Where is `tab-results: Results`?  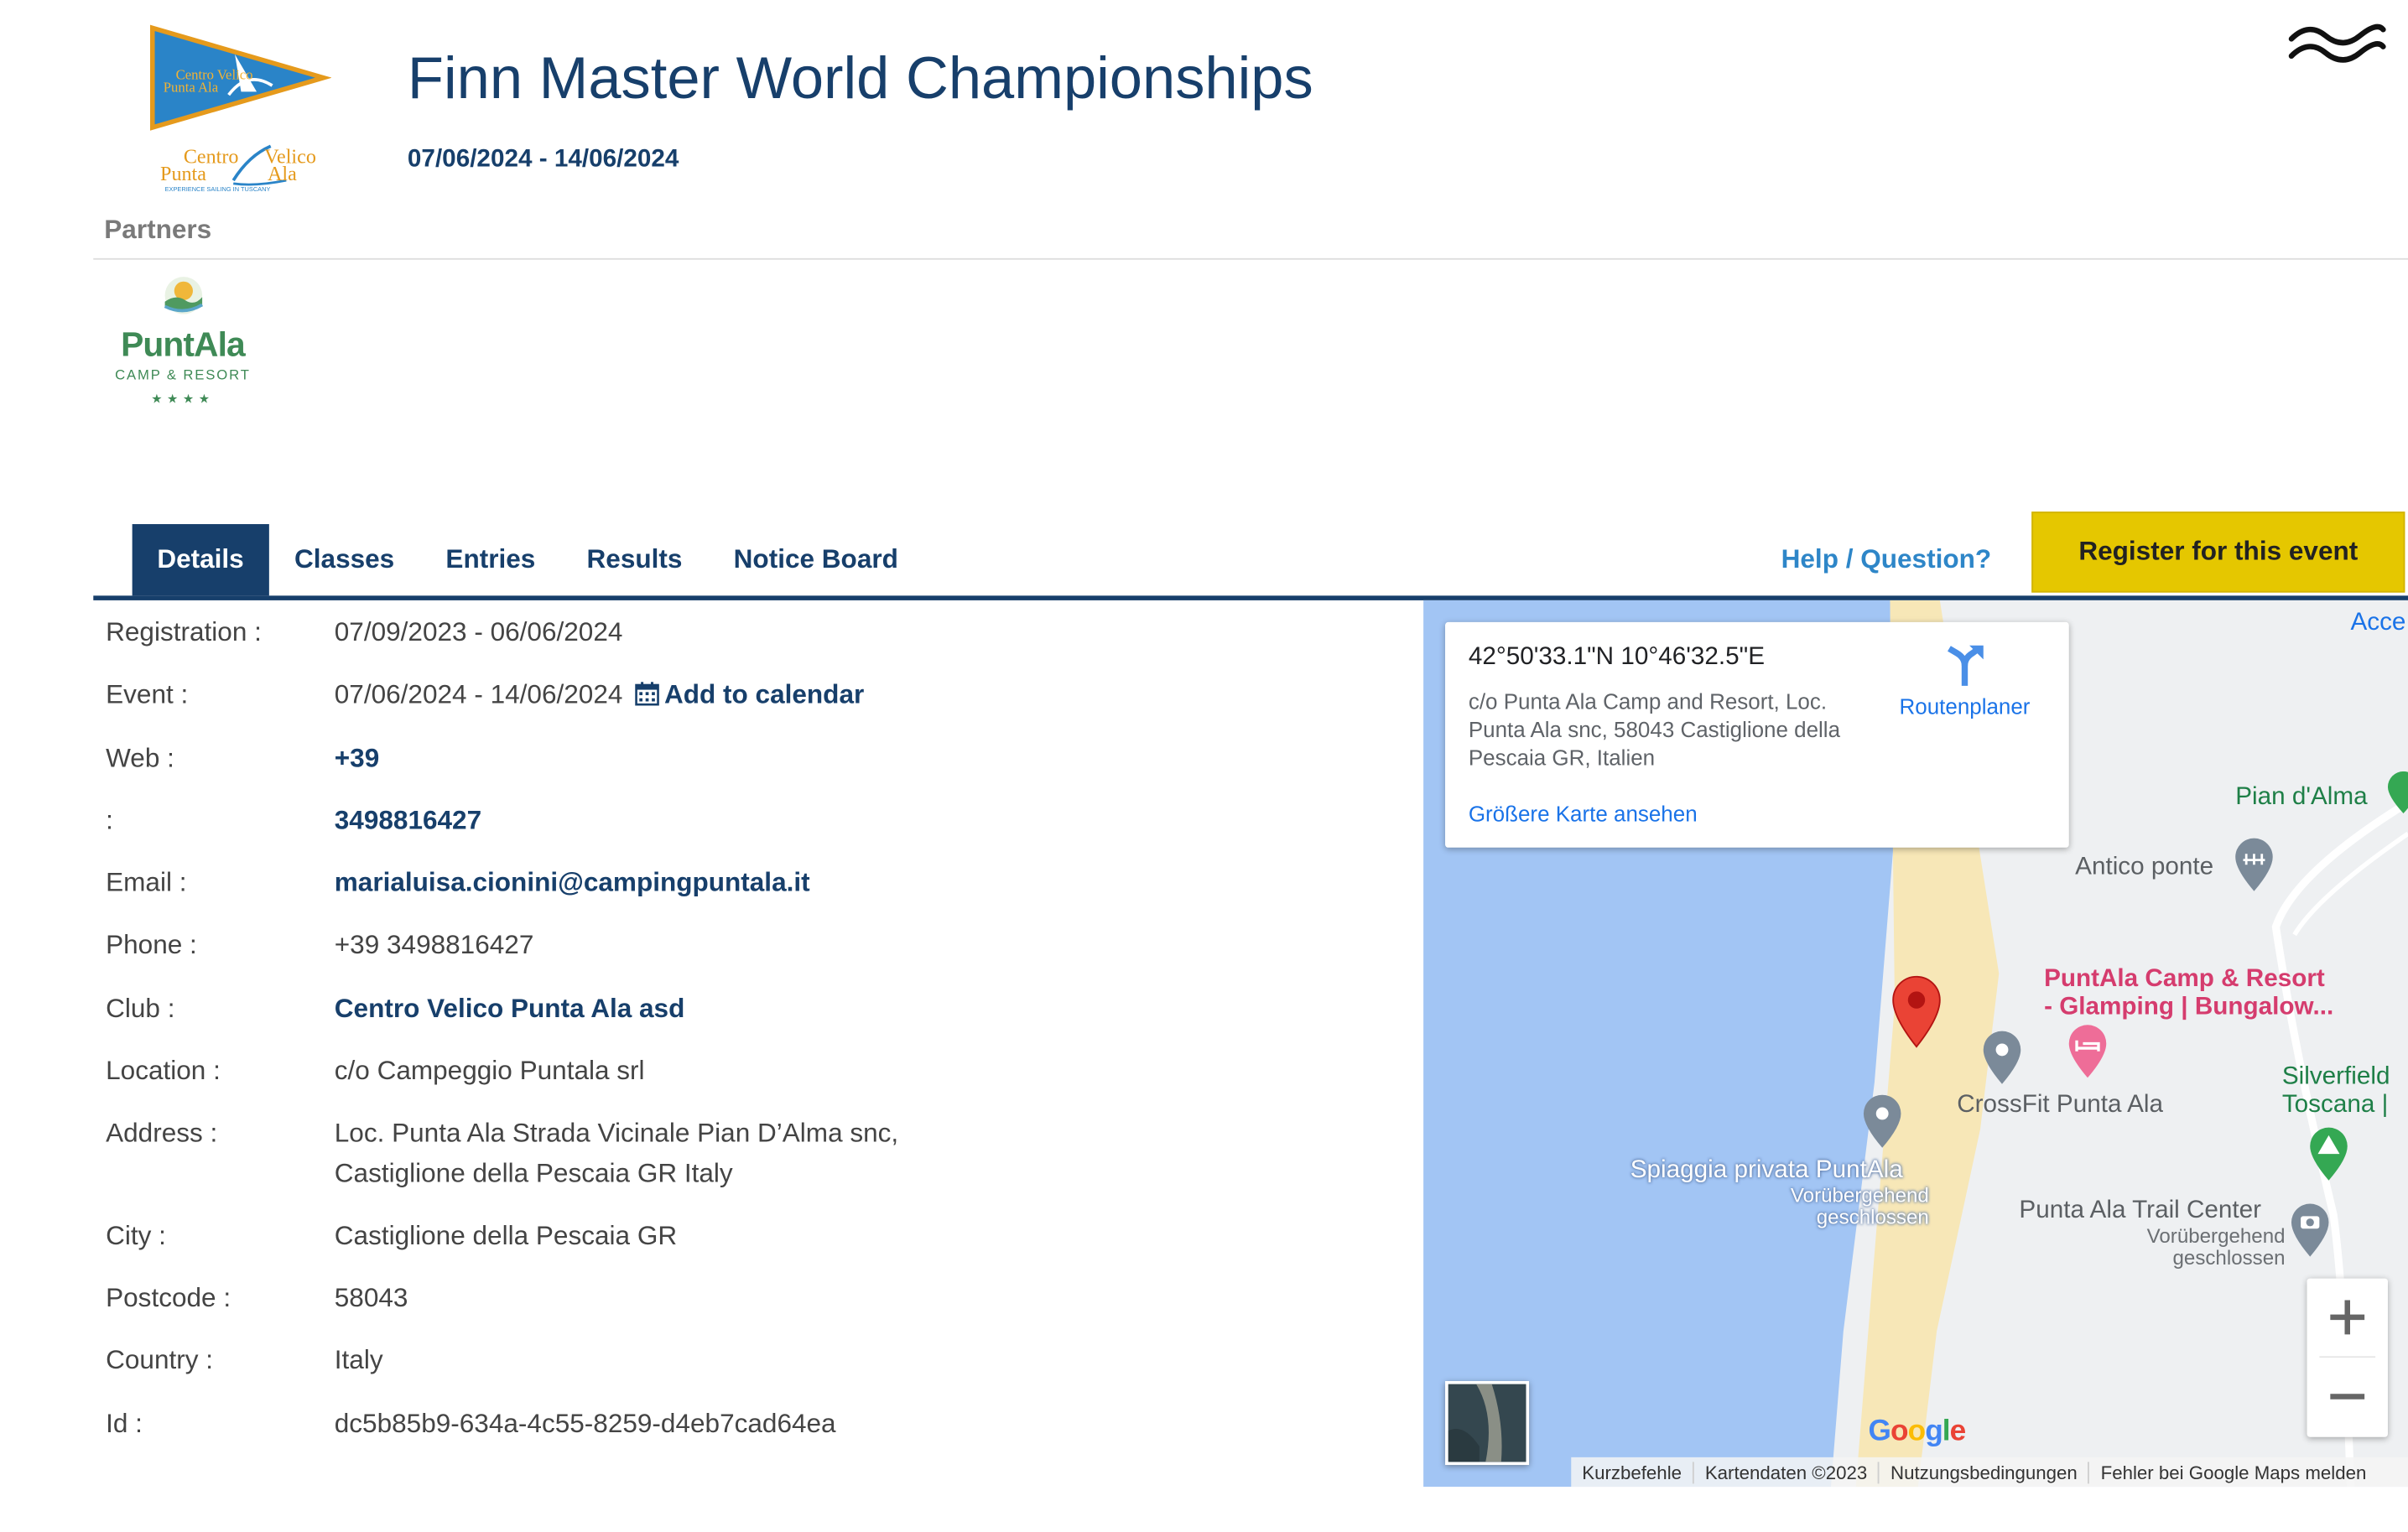 tab-results: Results is located at coordinates (634, 559).